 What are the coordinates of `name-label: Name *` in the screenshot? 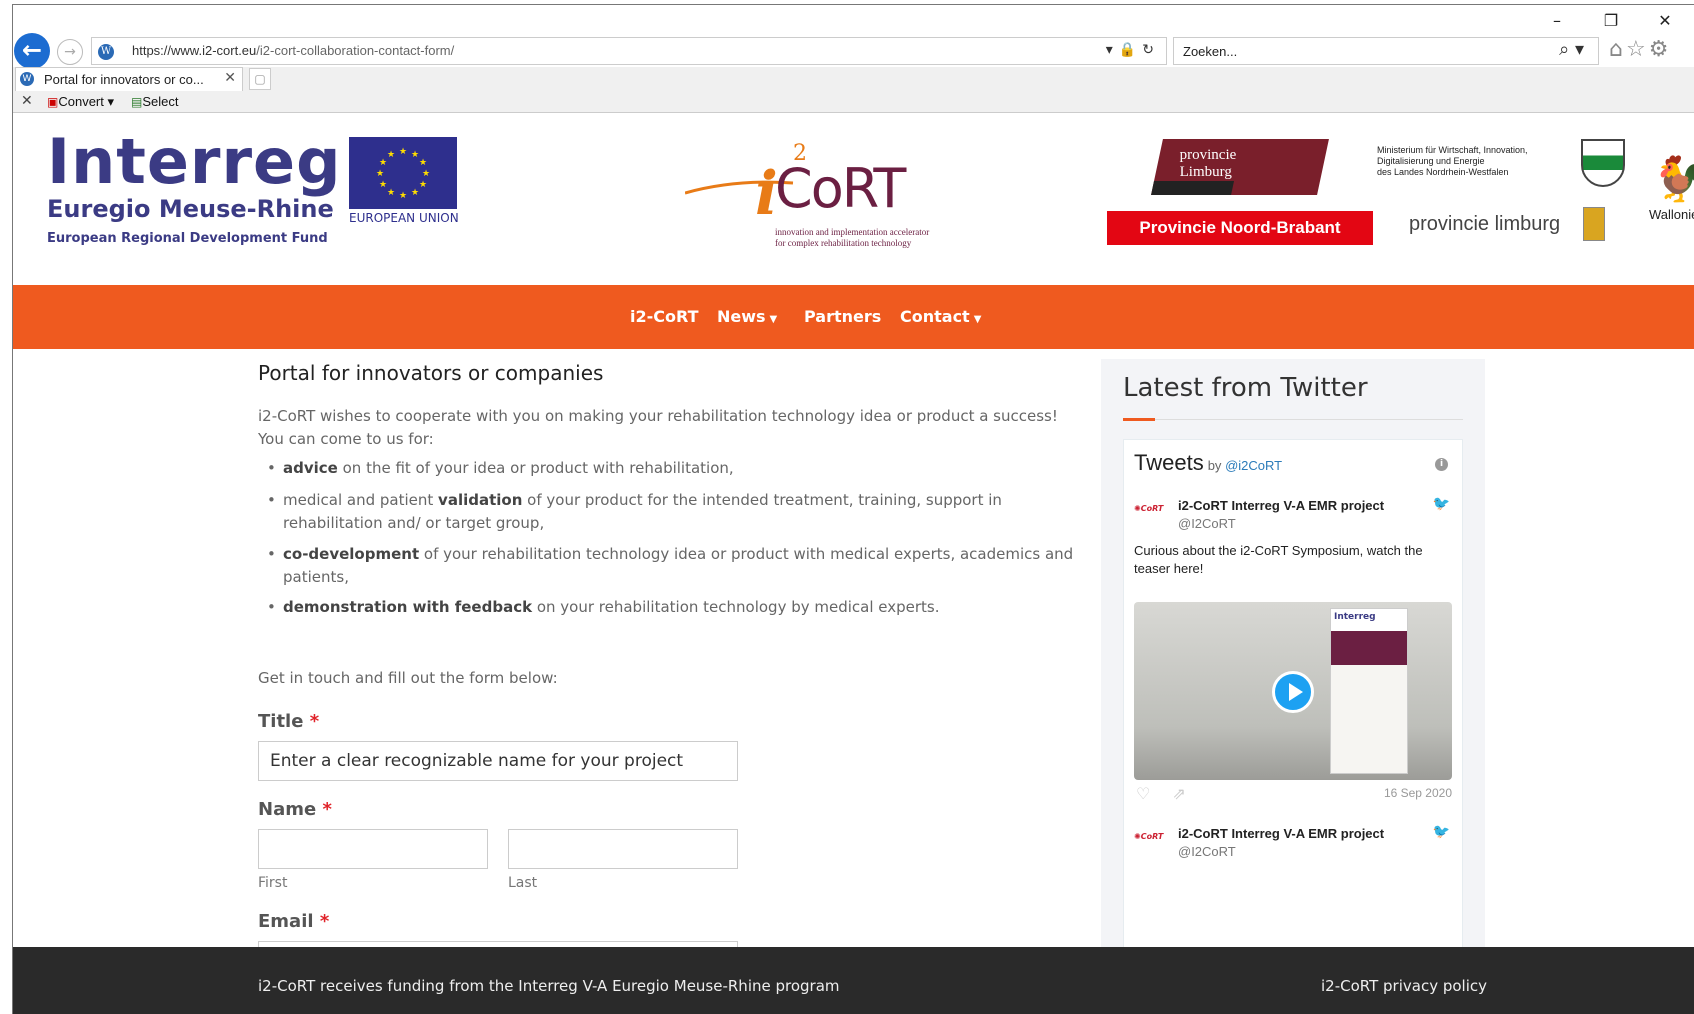 It's located at (295, 809).